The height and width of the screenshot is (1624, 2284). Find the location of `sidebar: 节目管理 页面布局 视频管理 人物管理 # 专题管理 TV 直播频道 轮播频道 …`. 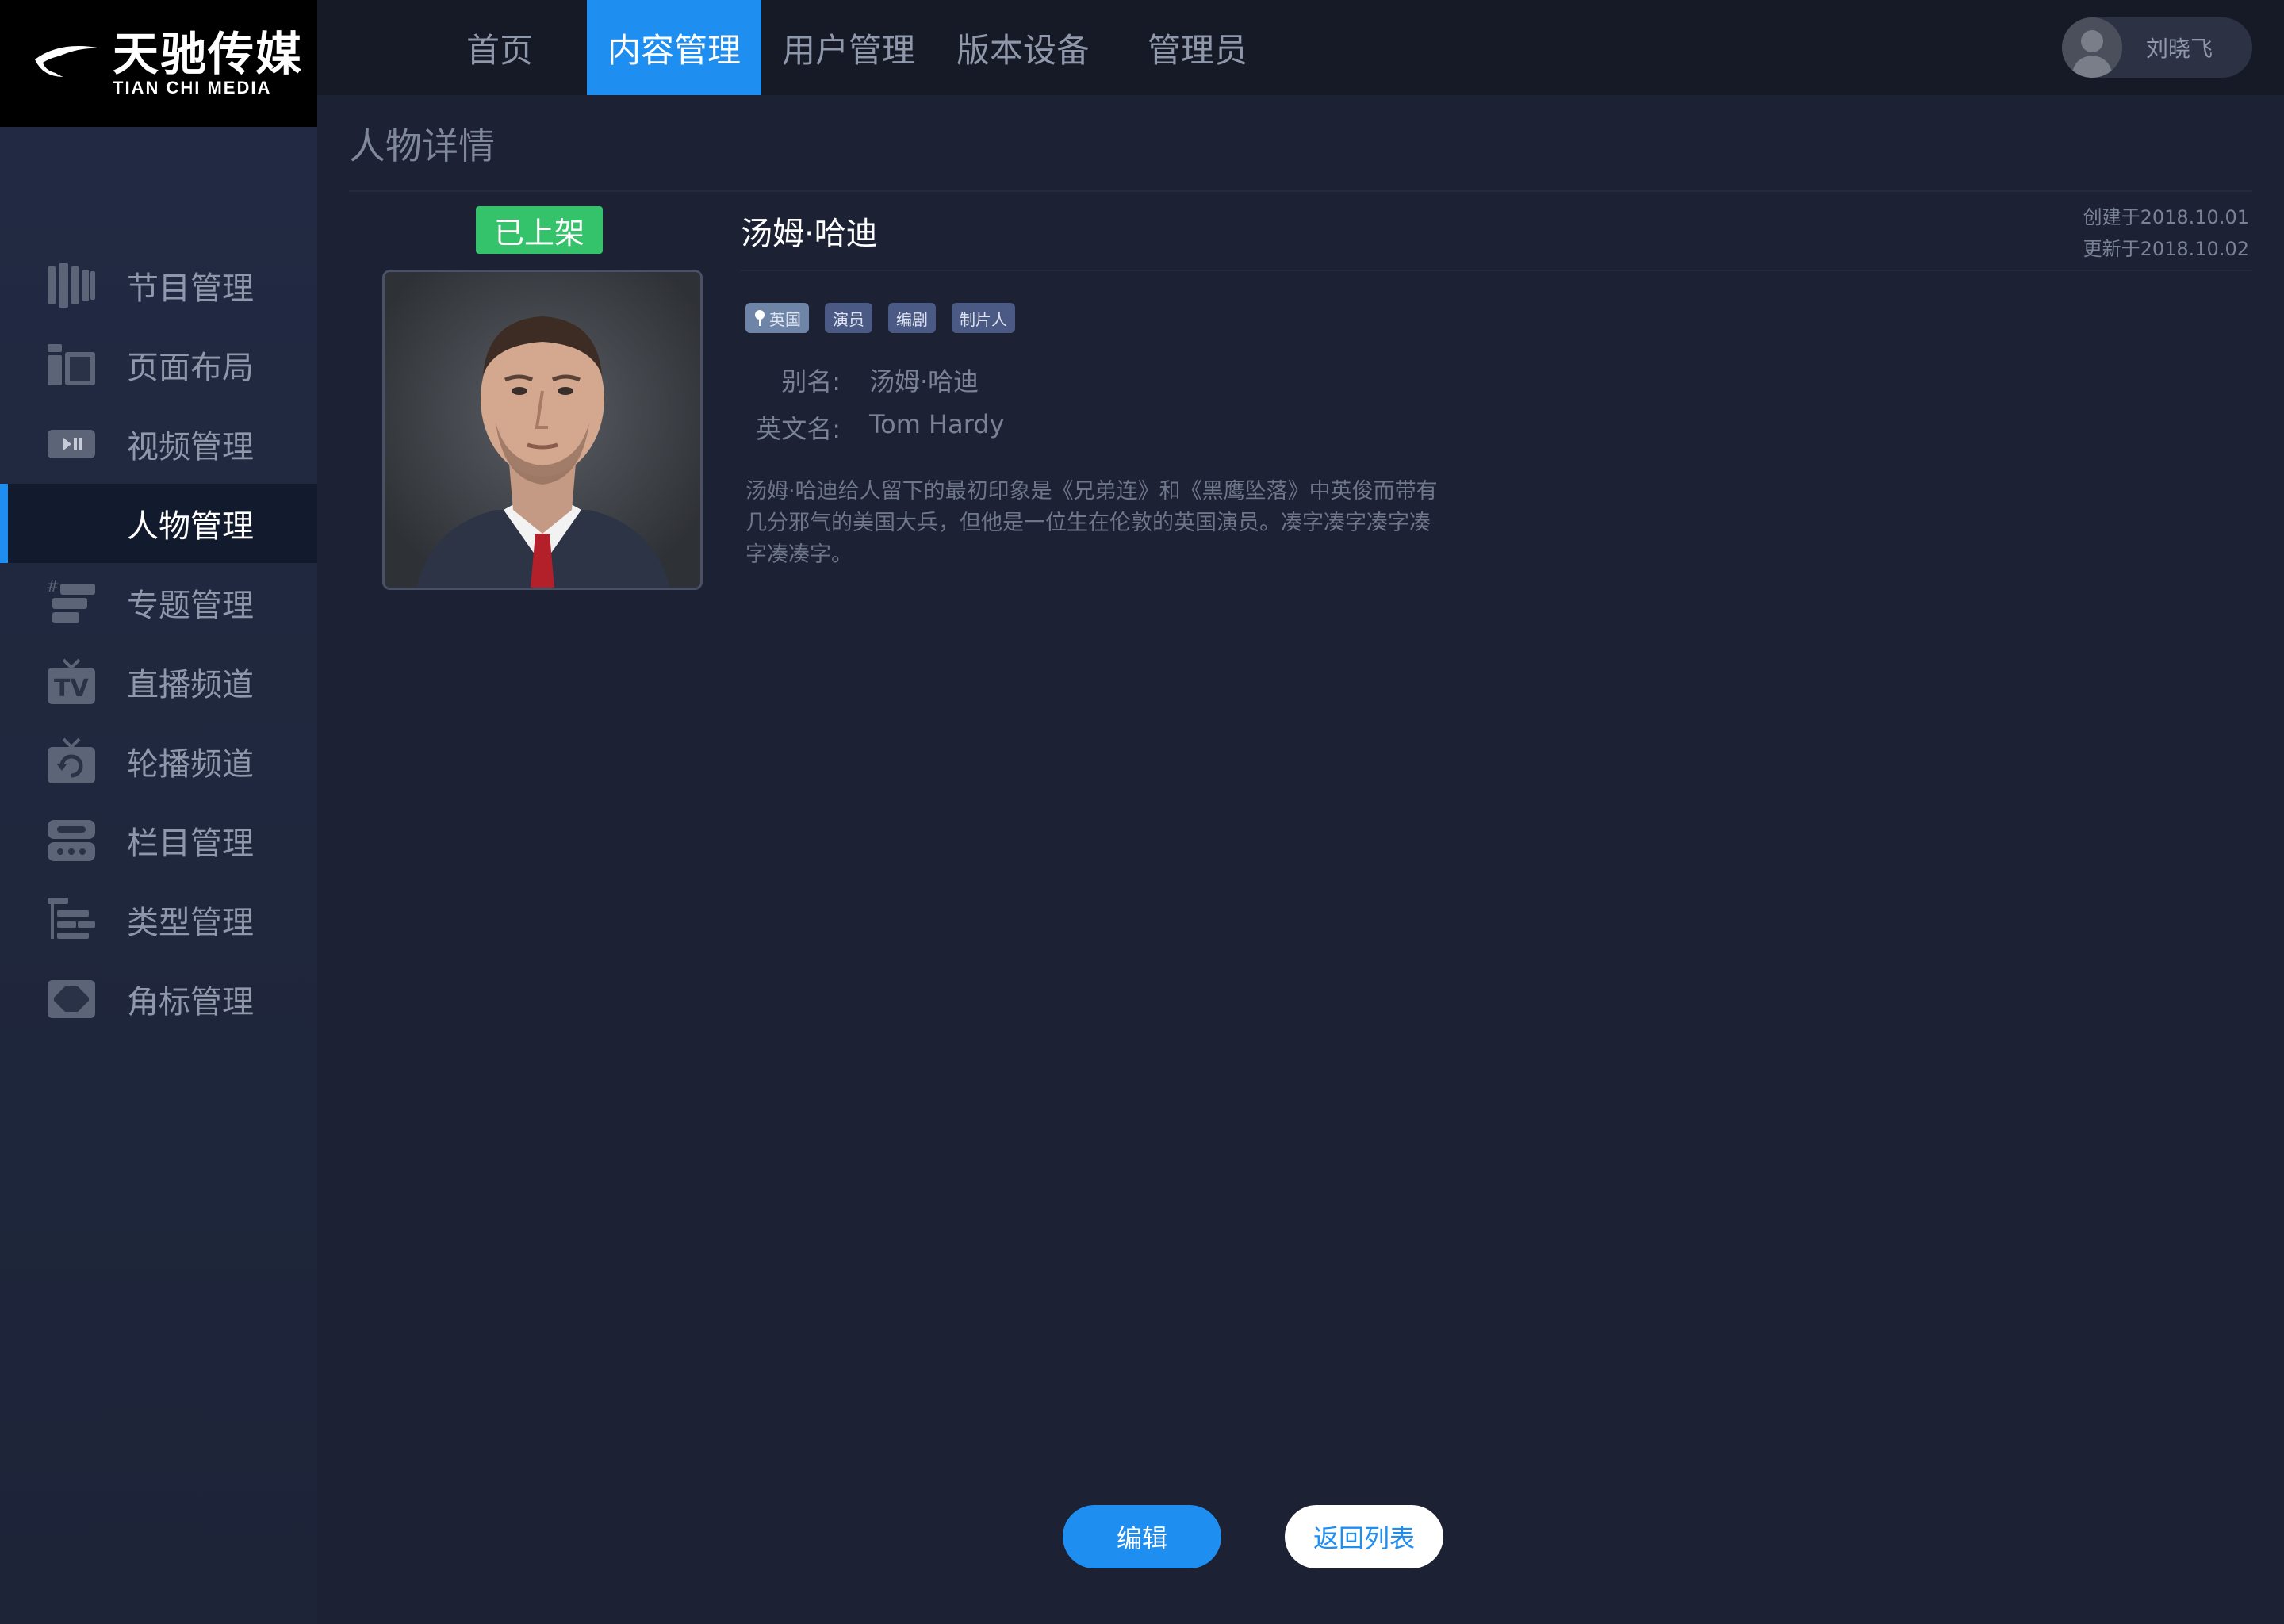

sidebar: 节目管理 页面布局 视频管理 人物管理 # 专题管理 TV 直播频道 轮播频道 … is located at coordinates (158, 876).